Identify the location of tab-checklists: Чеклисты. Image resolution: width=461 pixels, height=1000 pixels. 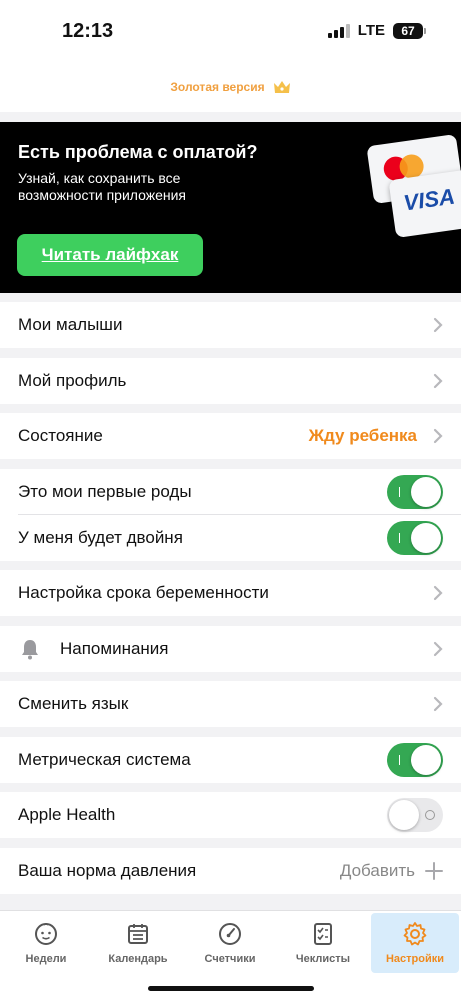
(323, 943).